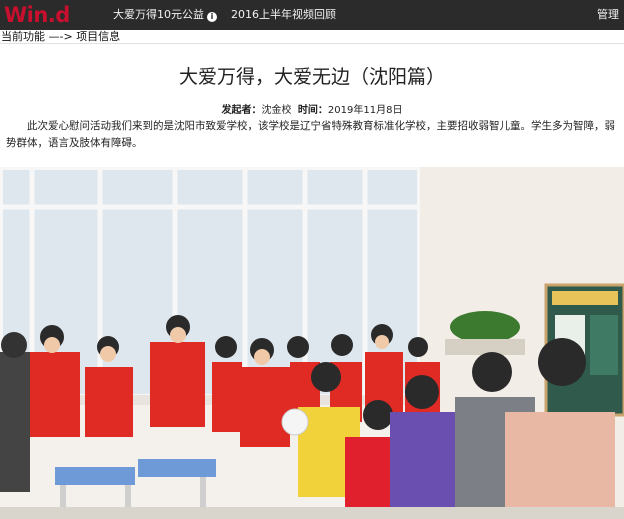  I want to click on nav-charity-link: 大爱万得10元公益 i, so click(165, 15).